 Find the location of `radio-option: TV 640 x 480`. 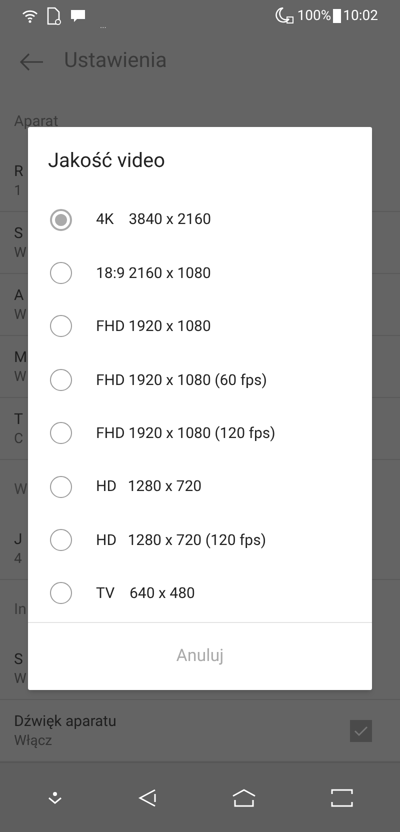

radio-option: TV 640 x 480 is located at coordinates (200, 593).